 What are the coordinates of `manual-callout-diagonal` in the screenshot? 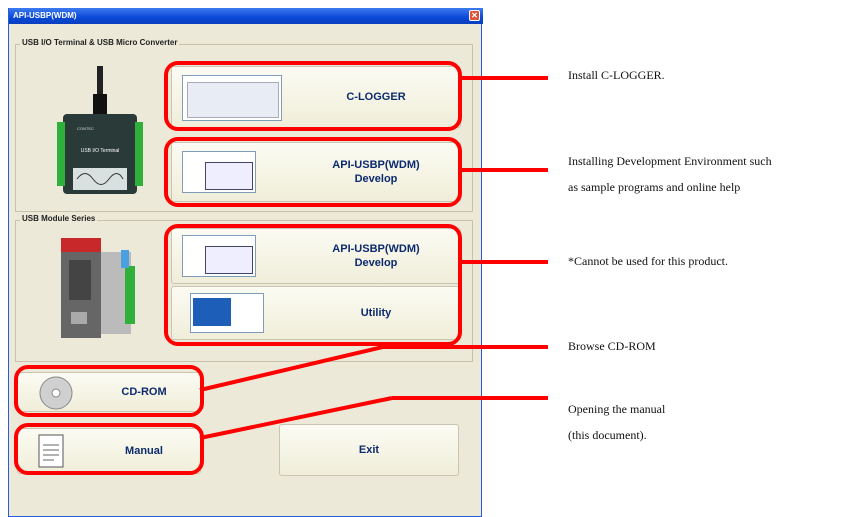 It's located at (296, 418).